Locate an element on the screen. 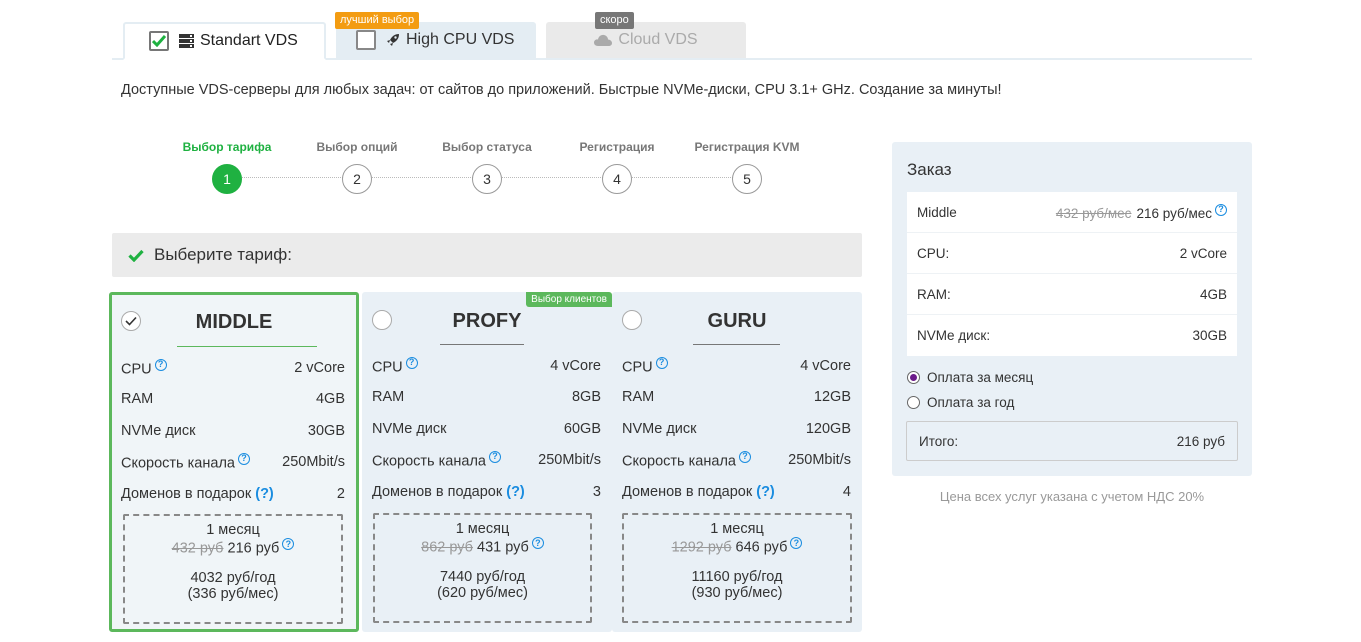 This screenshot has height=642, width=1361. spec-value: 4 vCore is located at coordinates (825, 366).